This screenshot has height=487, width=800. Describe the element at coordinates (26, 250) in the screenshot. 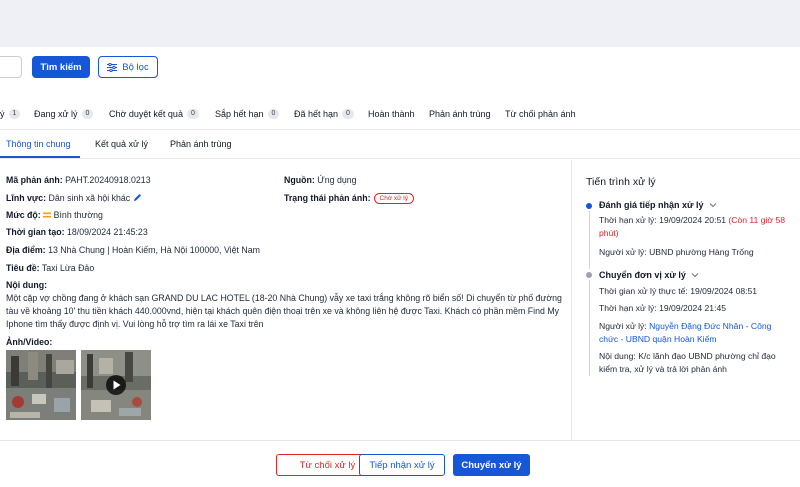

I see `report-location-label: Địa điểm:` at that location.